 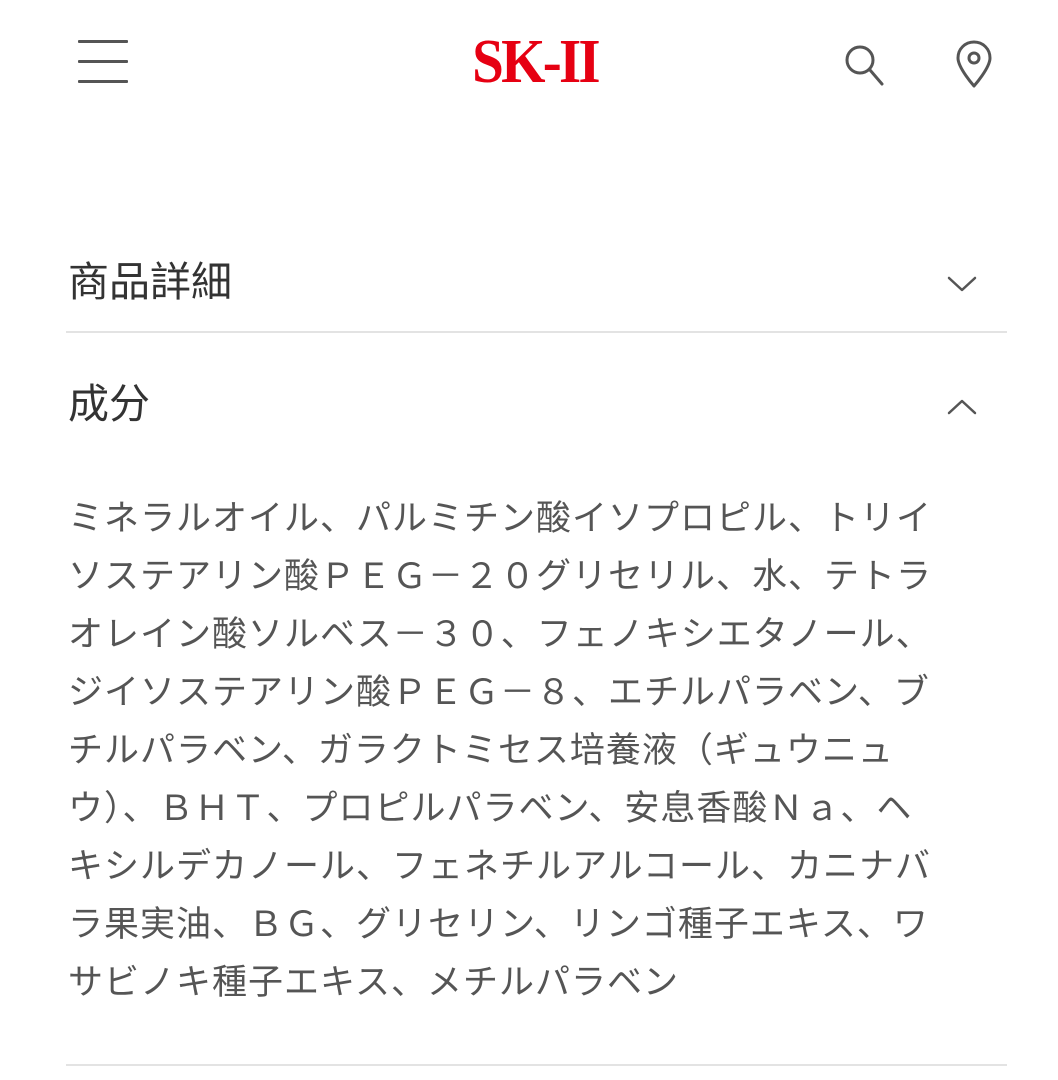 I want to click on accordion-header-product-details: 商品詳細, so click(x=536, y=313).